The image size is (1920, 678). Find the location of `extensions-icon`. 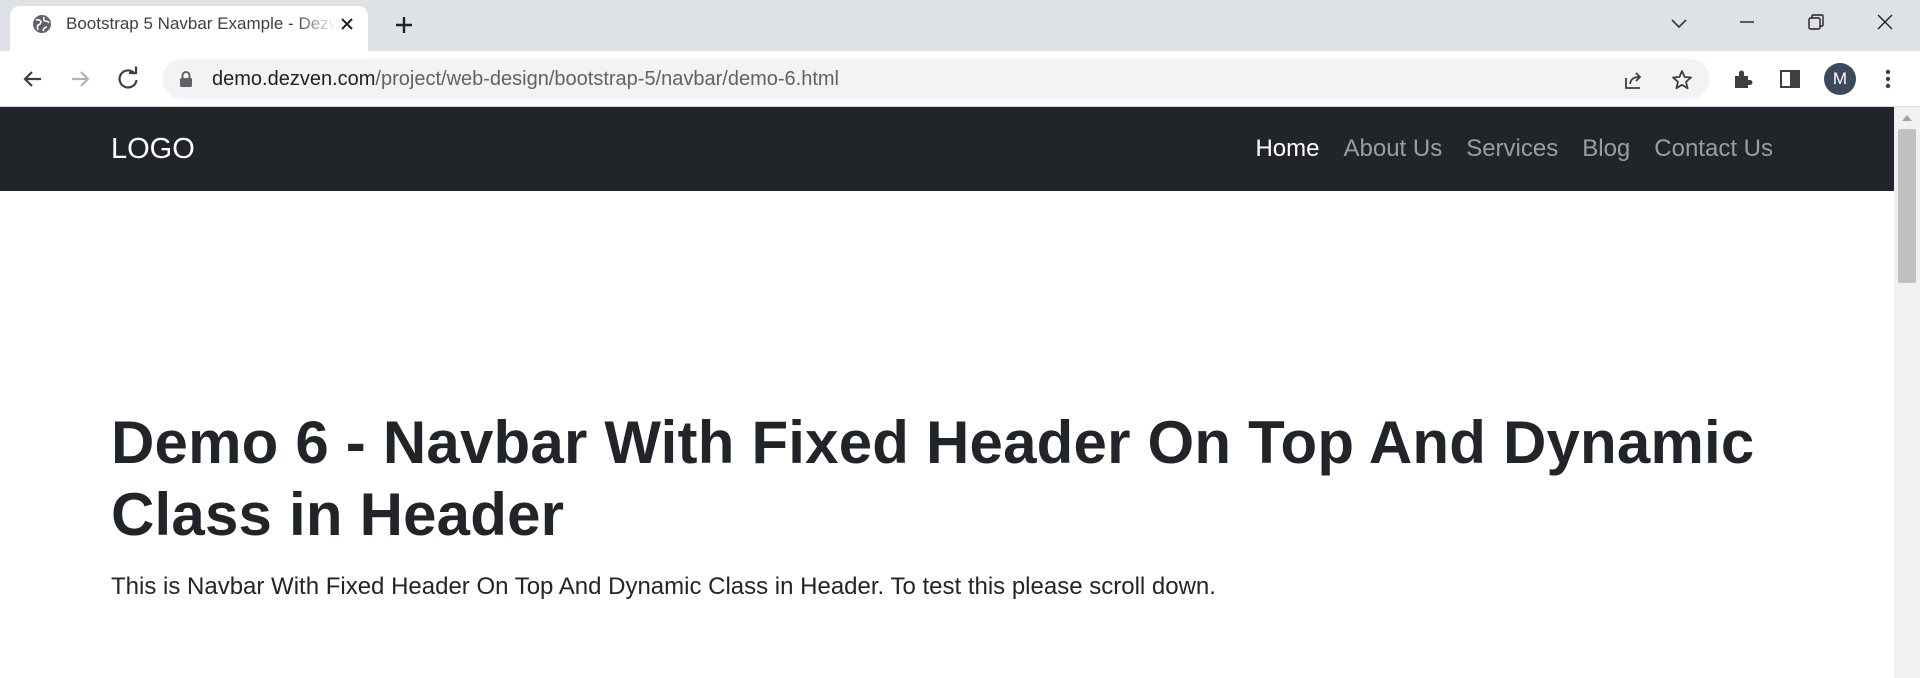

extensions-icon is located at coordinates (1743, 79).